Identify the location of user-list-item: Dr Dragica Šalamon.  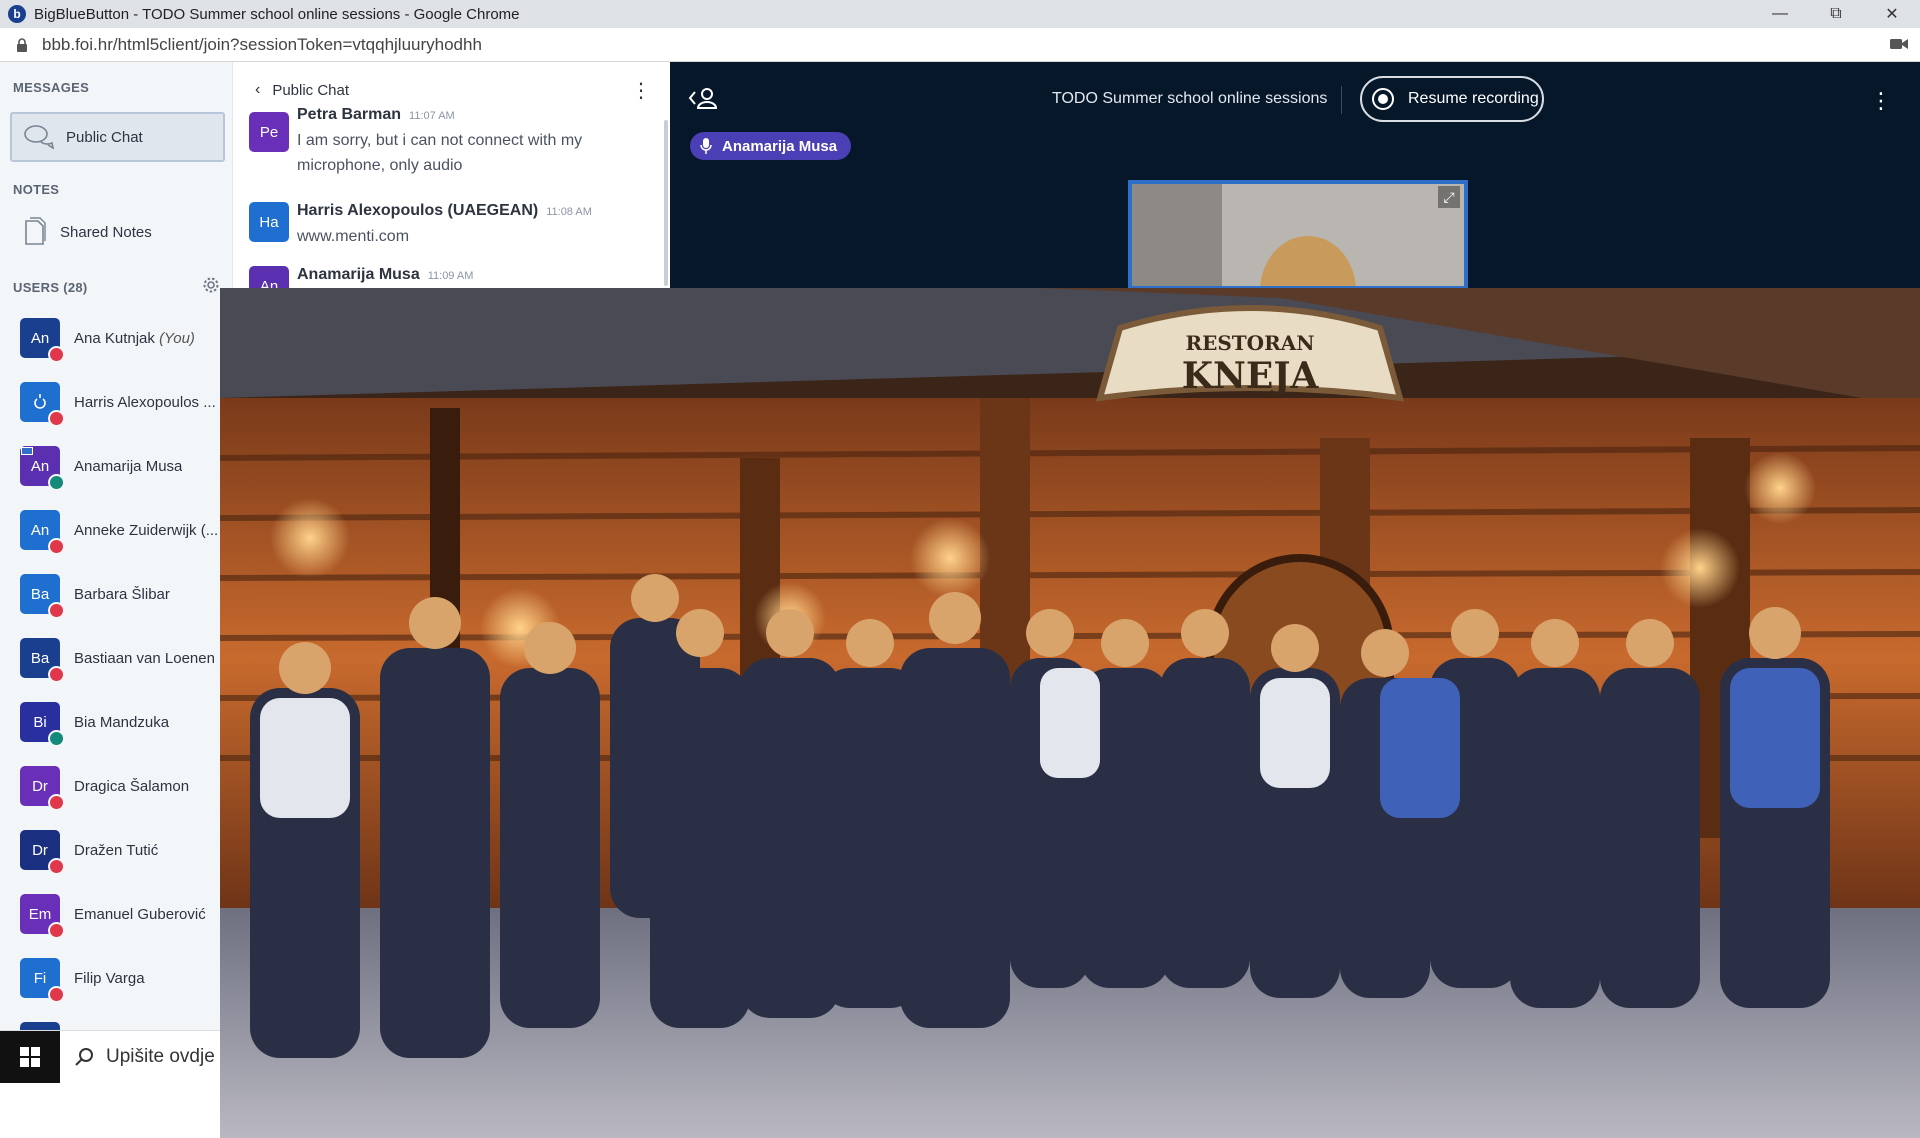
(116, 786).